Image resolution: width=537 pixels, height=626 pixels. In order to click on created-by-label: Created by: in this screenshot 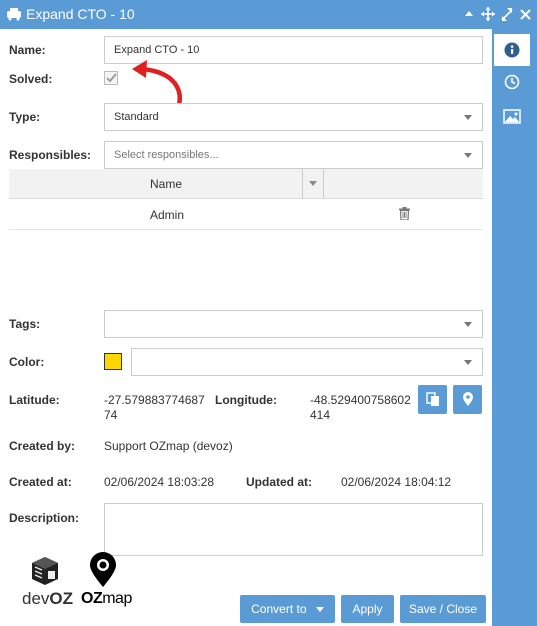, I will do `click(42, 446)`.